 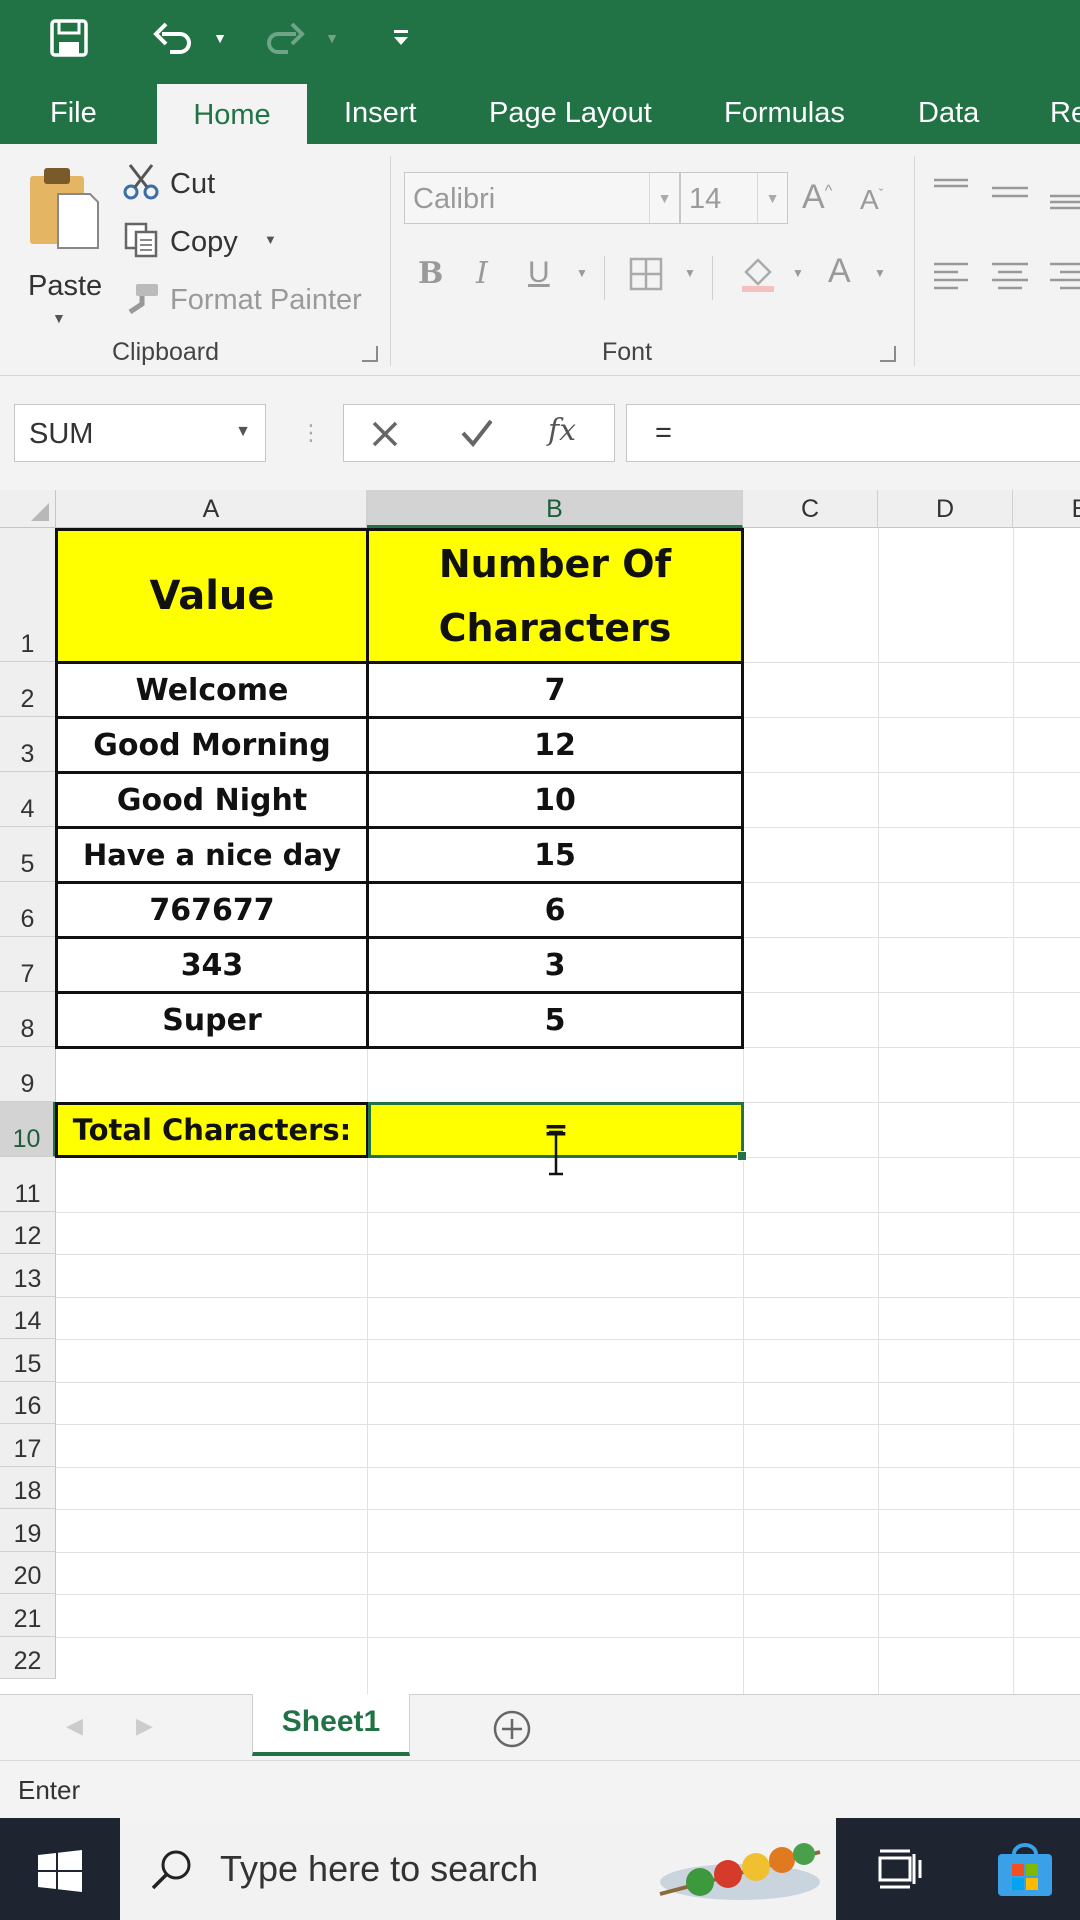 I want to click on row-header: 6, so click(x=28, y=909).